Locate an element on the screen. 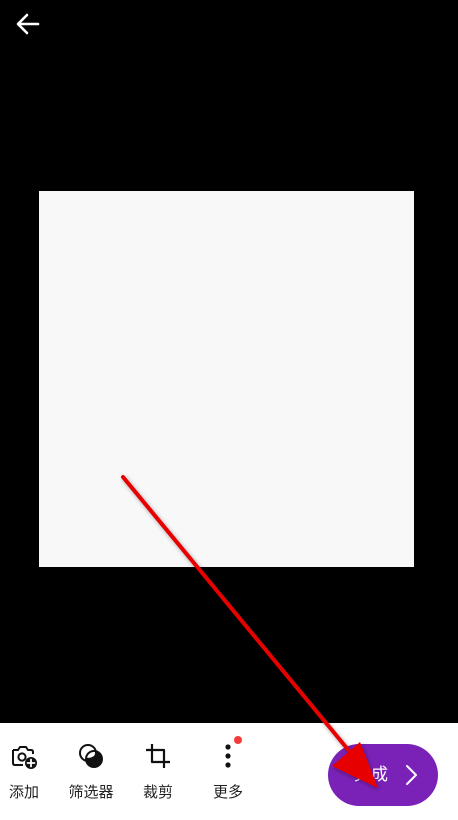 Image resolution: width=458 pixels, height=820 pixels. done-button: 完成 is located at coordinates (383, 775).